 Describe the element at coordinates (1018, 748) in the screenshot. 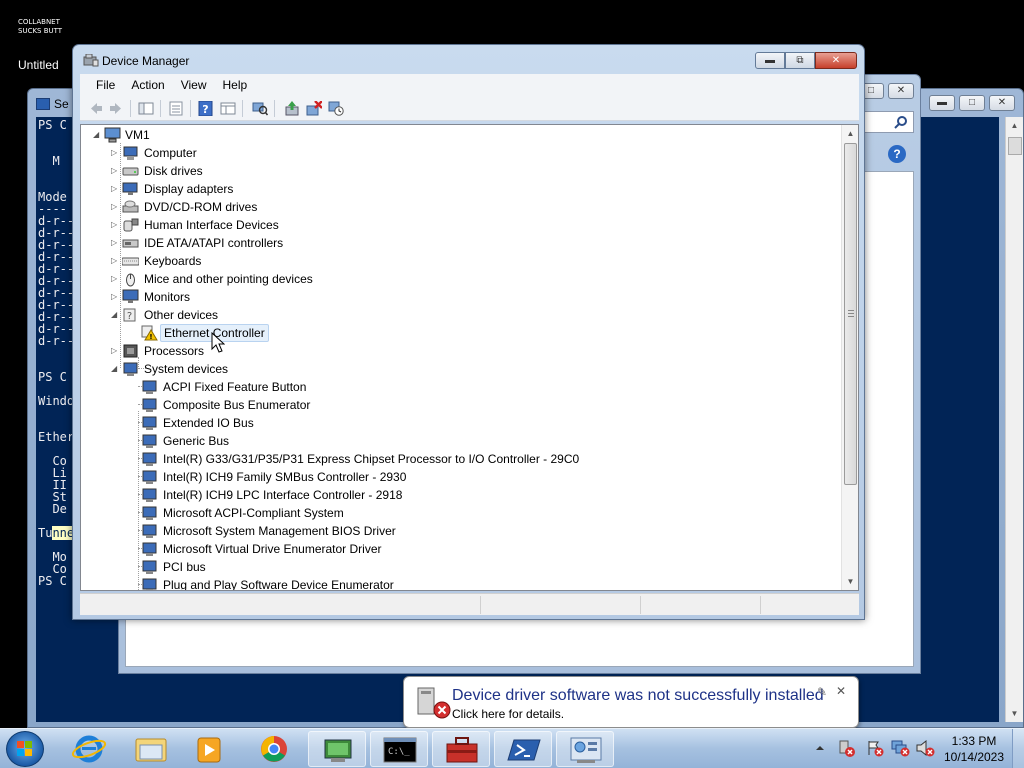

I see `show-desktop-button` at that location.